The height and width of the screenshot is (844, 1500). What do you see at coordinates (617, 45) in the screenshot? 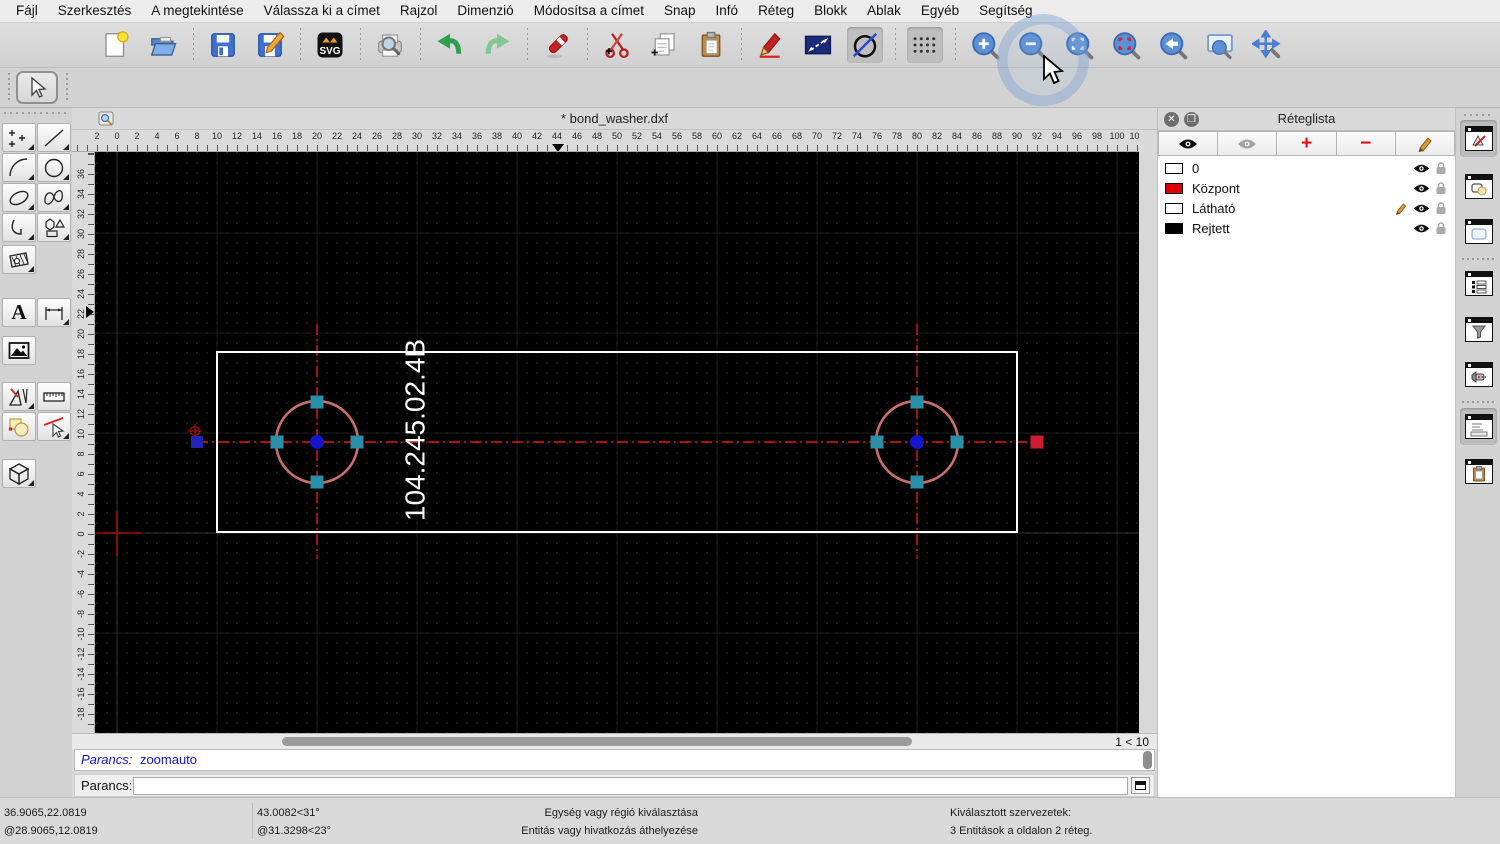
I see `cut-button` at bounding box center [617, 45].